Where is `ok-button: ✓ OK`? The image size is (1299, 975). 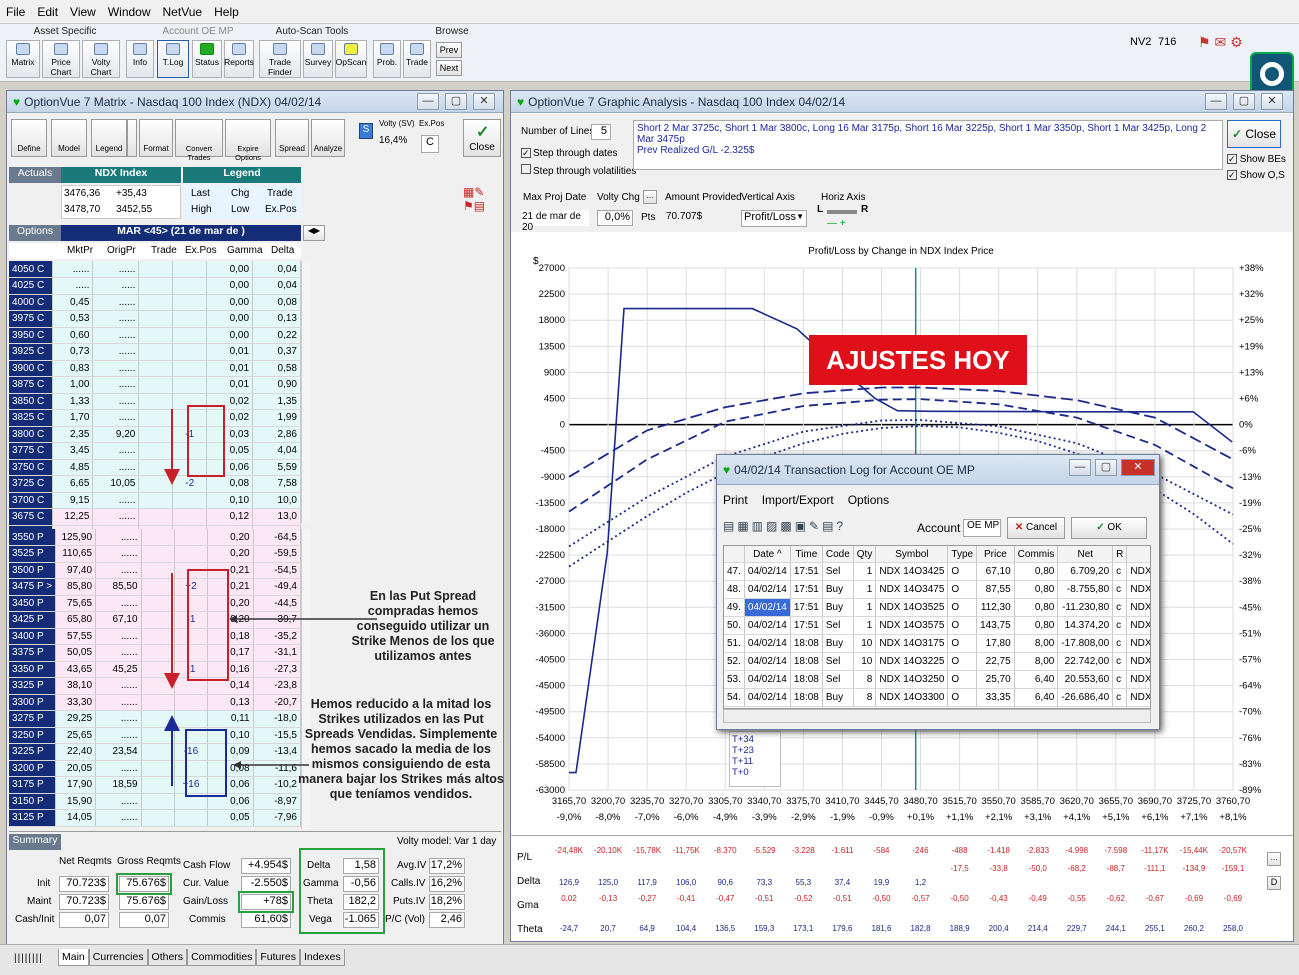
ok-button: ✓ OK is located at coordinates (1109, 528).